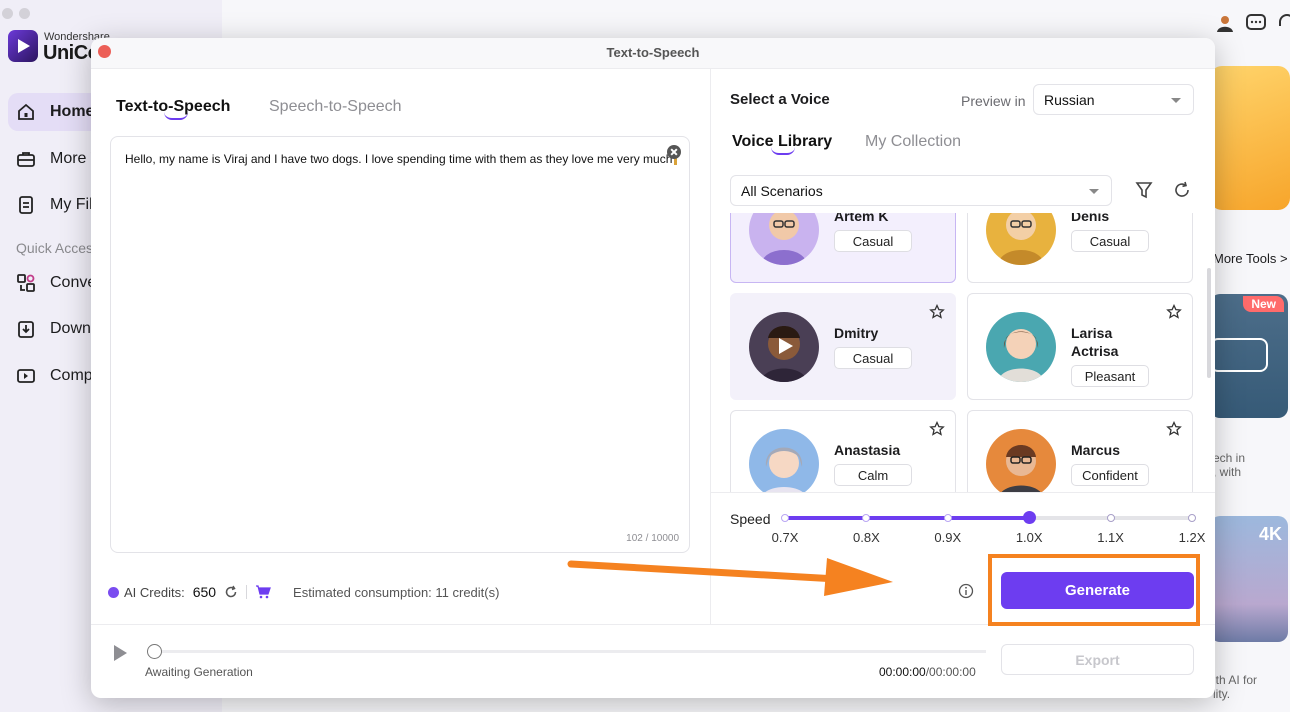  Describe the element at coordinates (263, 592) in the screenshot. I see `cart-icon` at that location.